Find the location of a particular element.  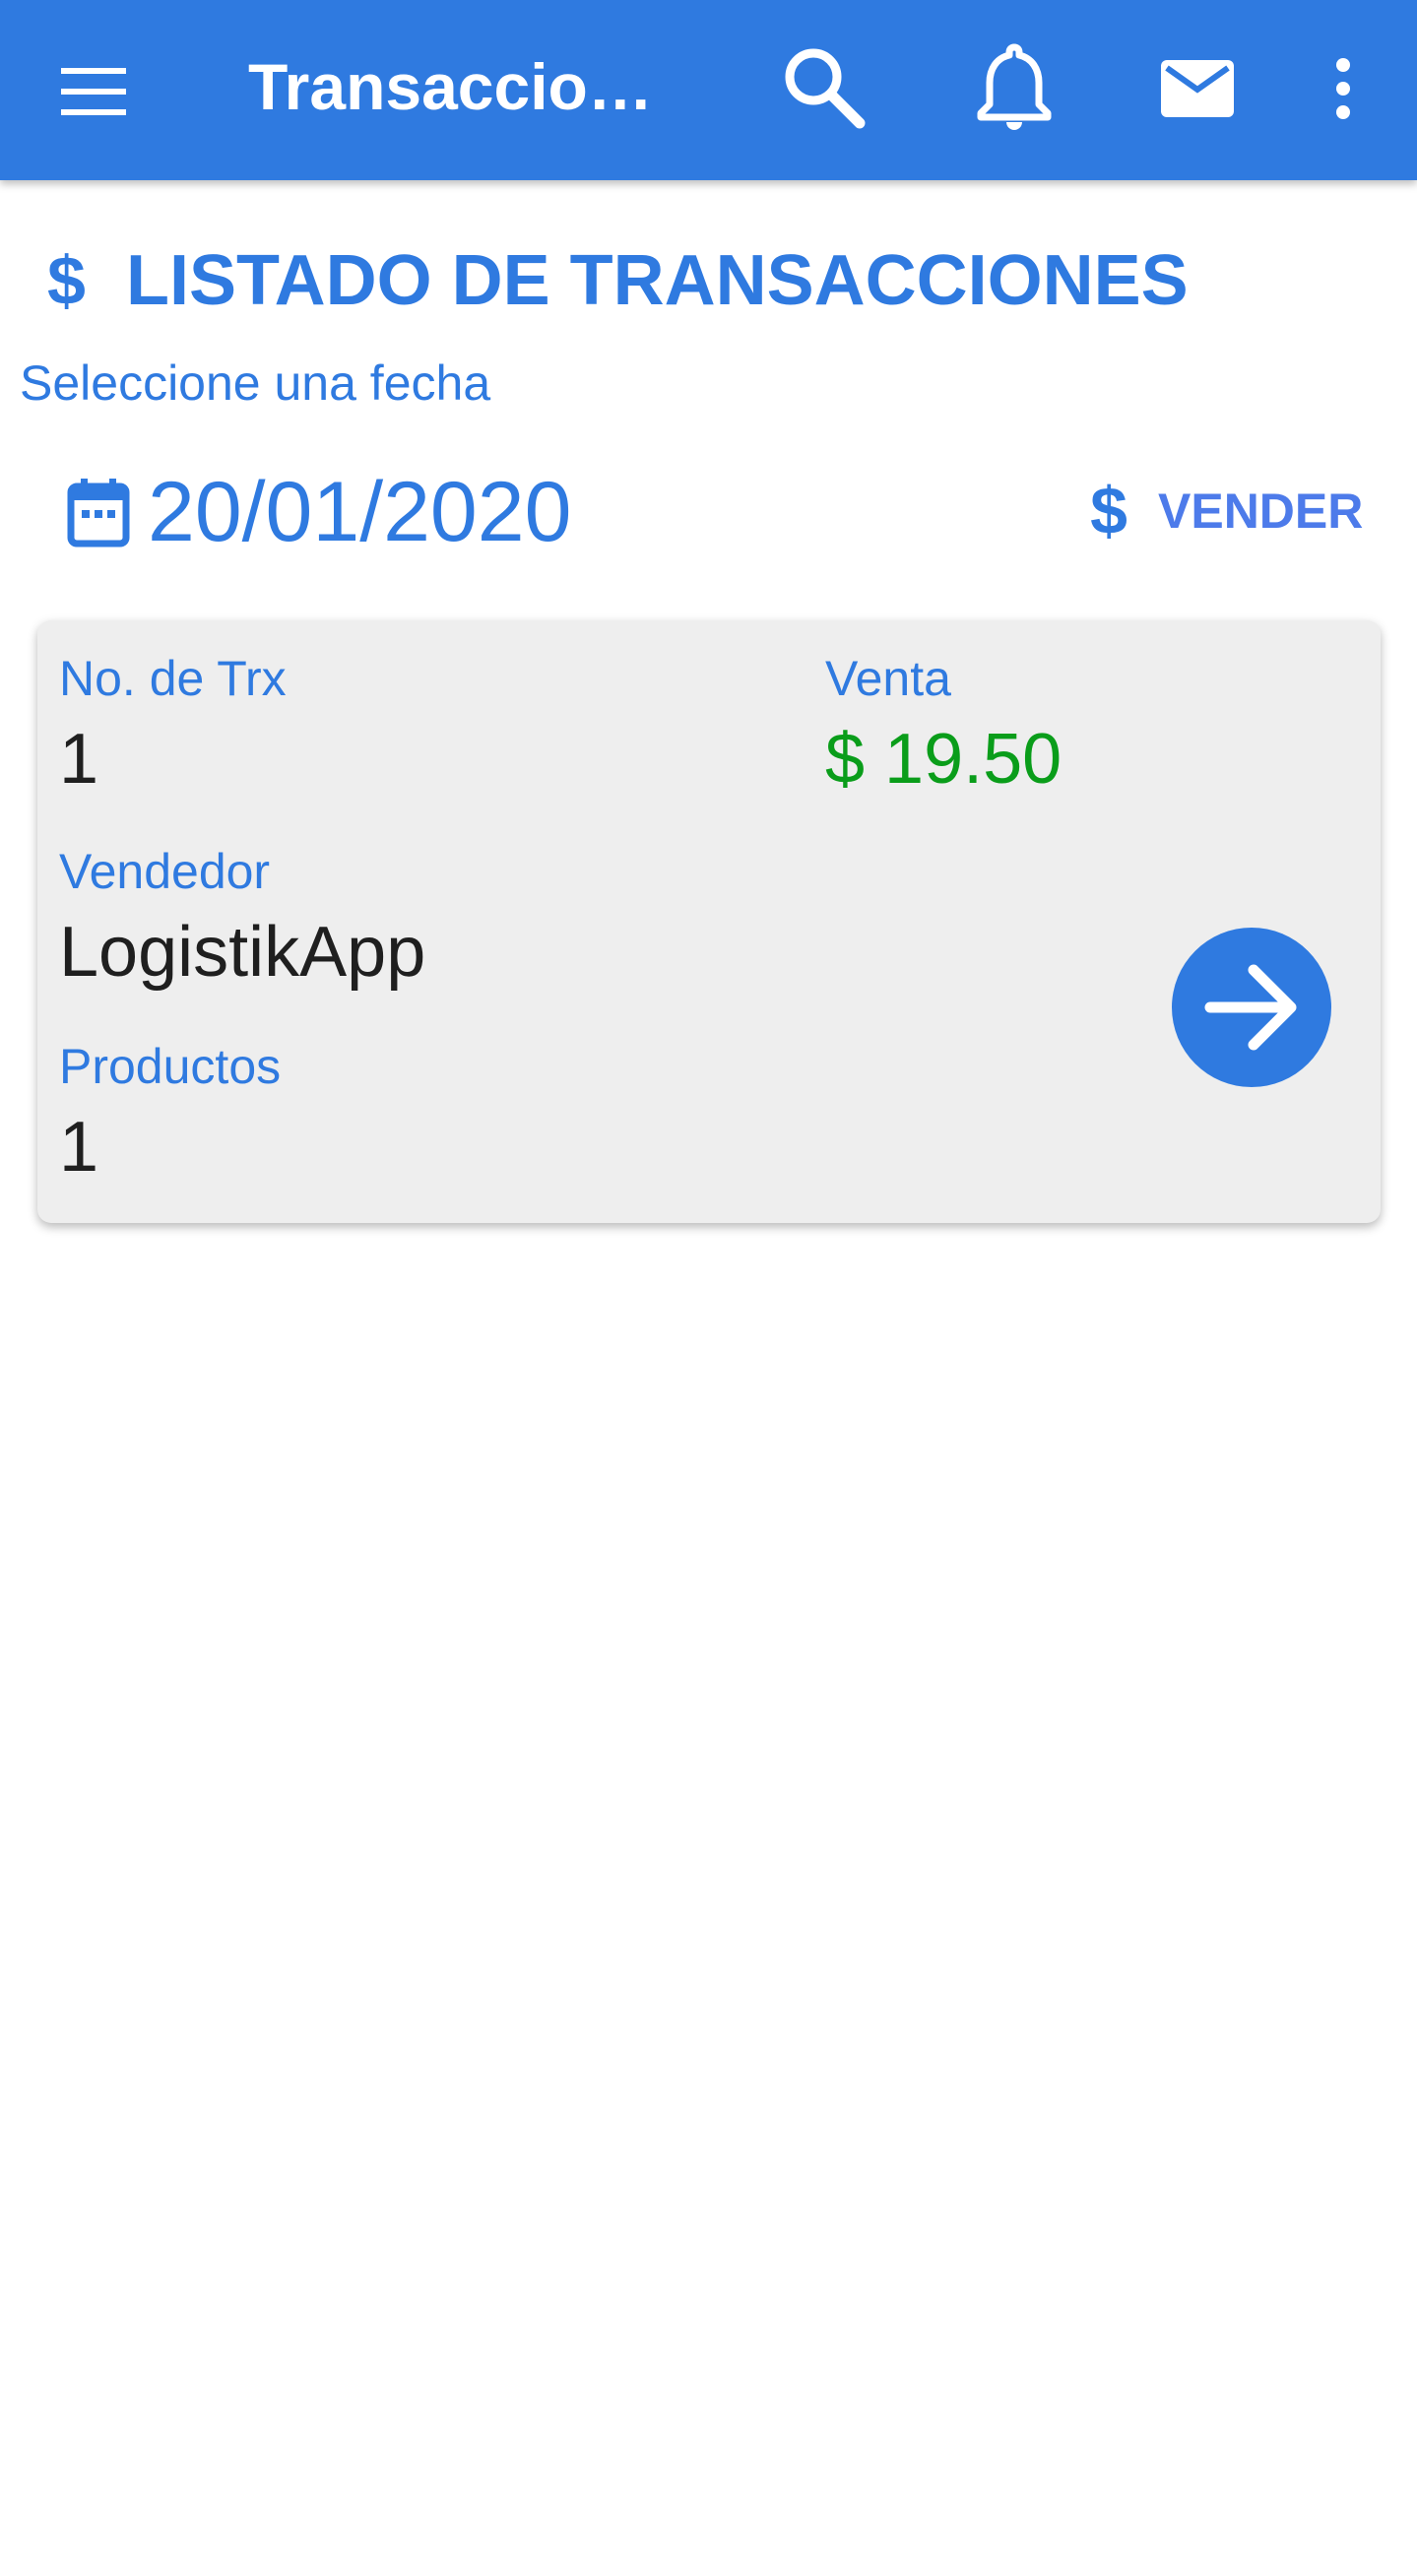

notifications-button is located at coordinates (1014, 86).